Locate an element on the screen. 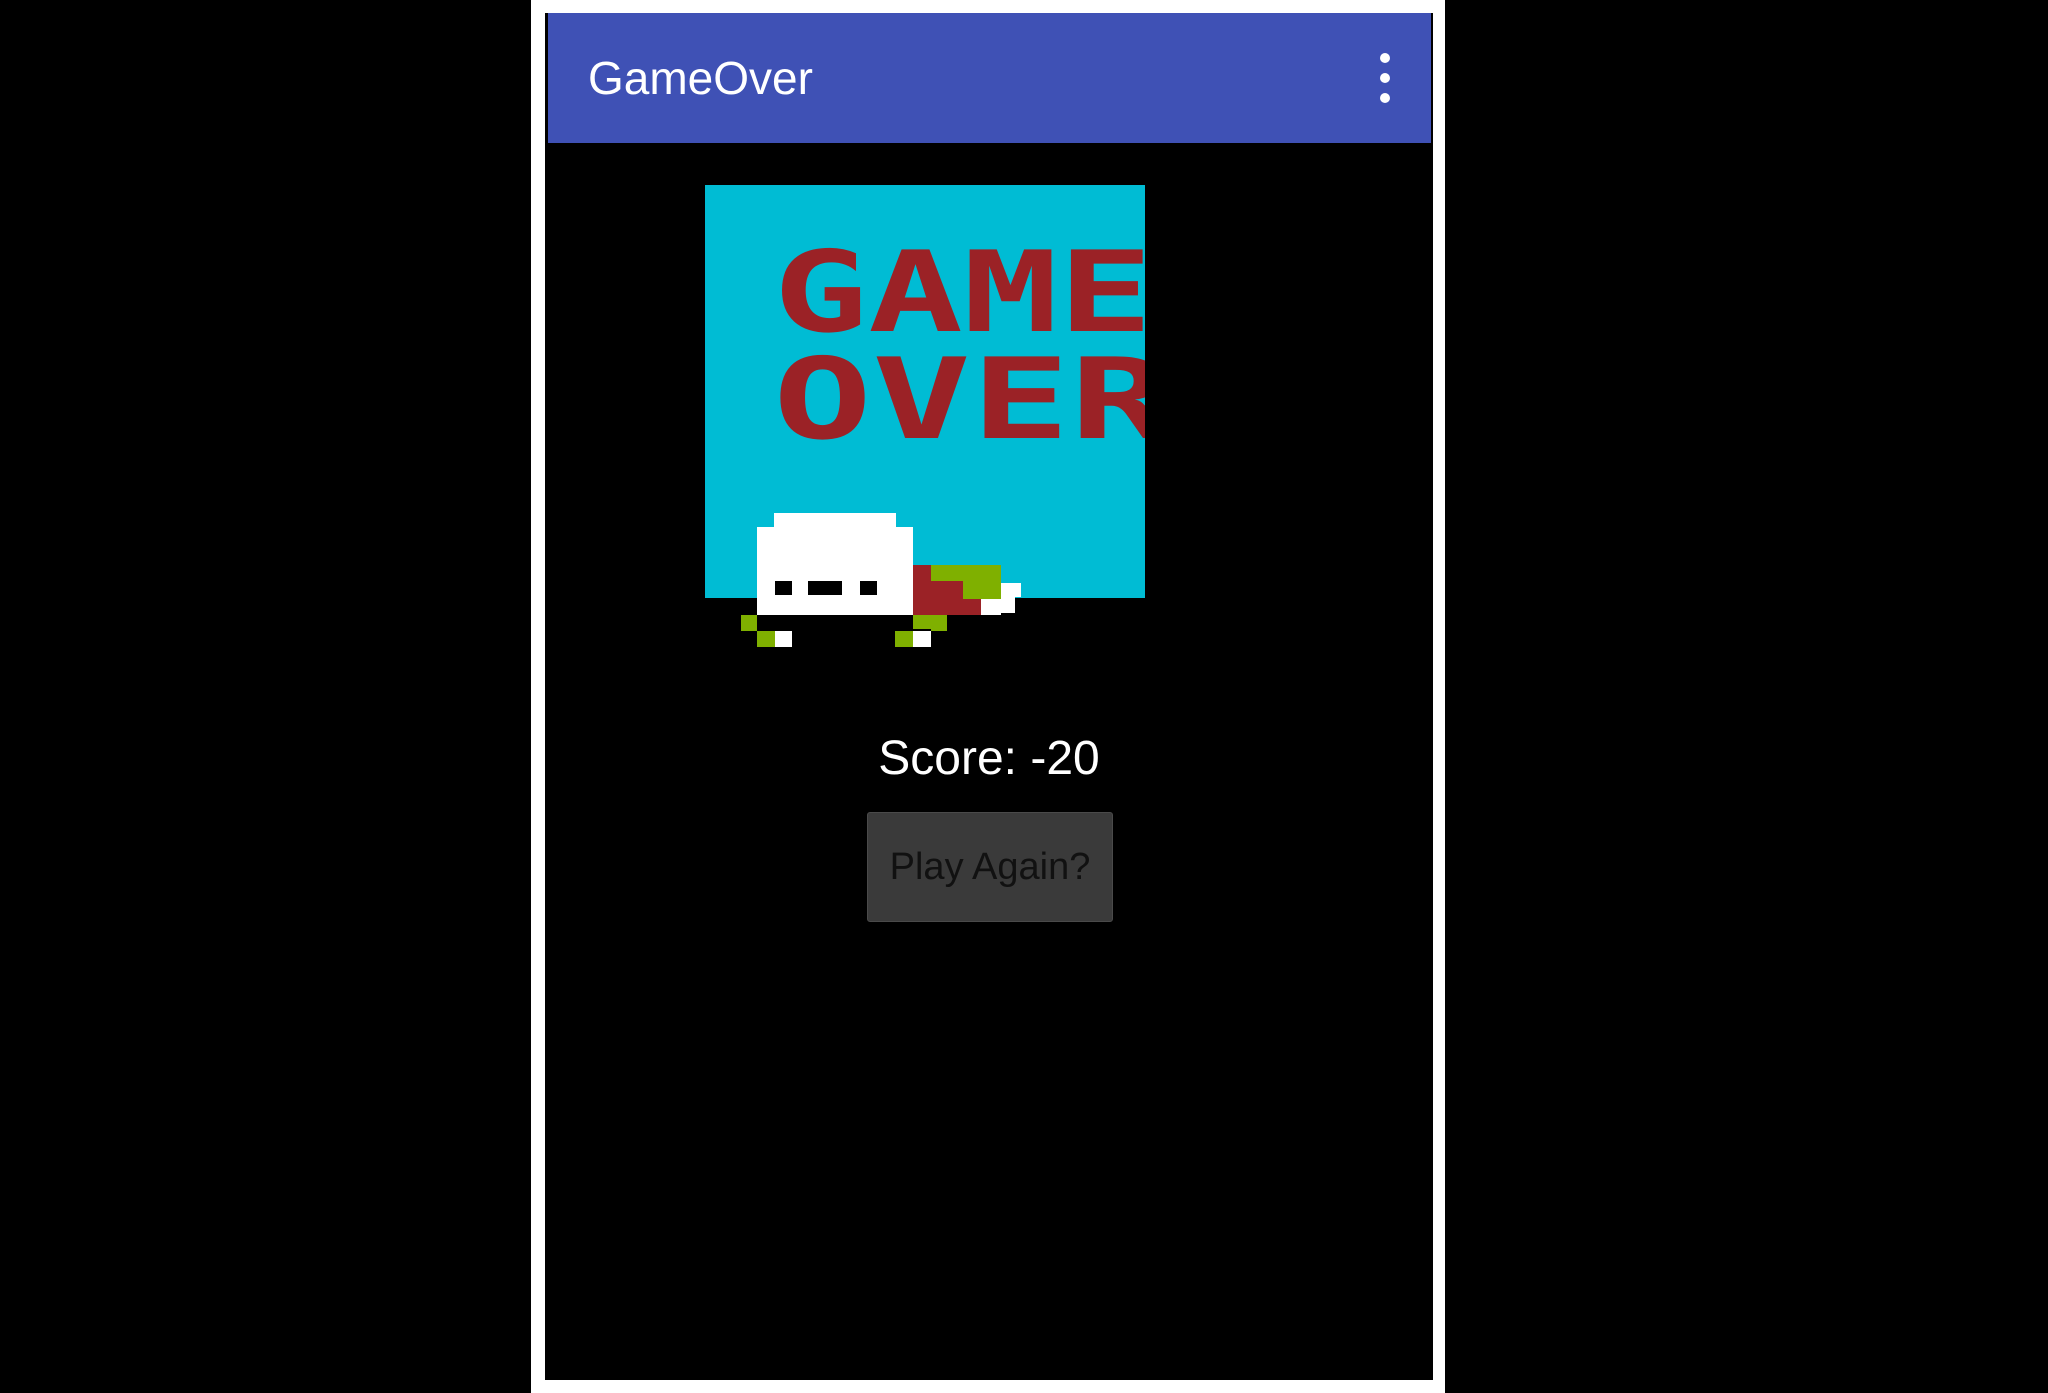  app-bar: GameOver is located at coordinates (989, 78).